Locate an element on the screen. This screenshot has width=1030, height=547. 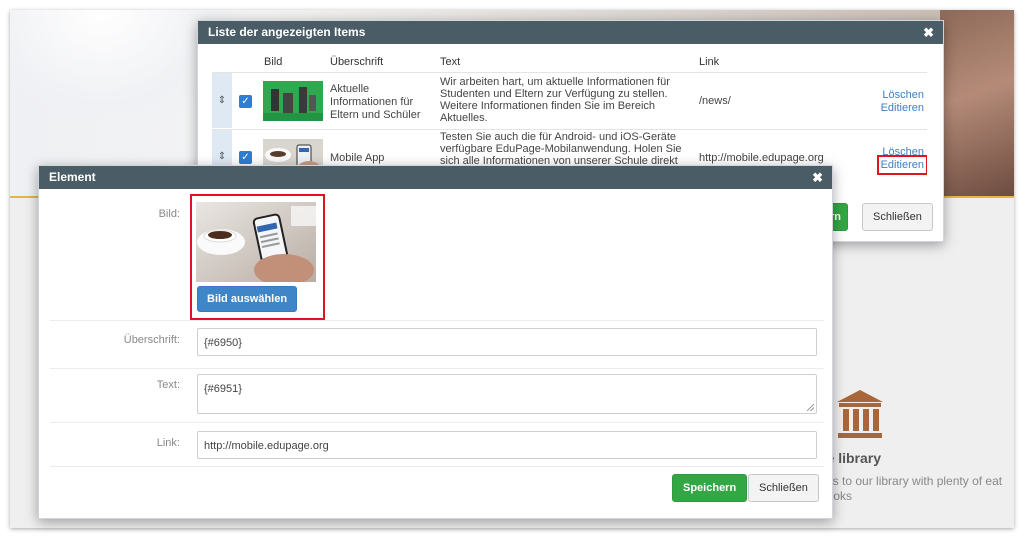
link-row: Link: http://mobile.edupage.org is located at coordinates (437, 444).